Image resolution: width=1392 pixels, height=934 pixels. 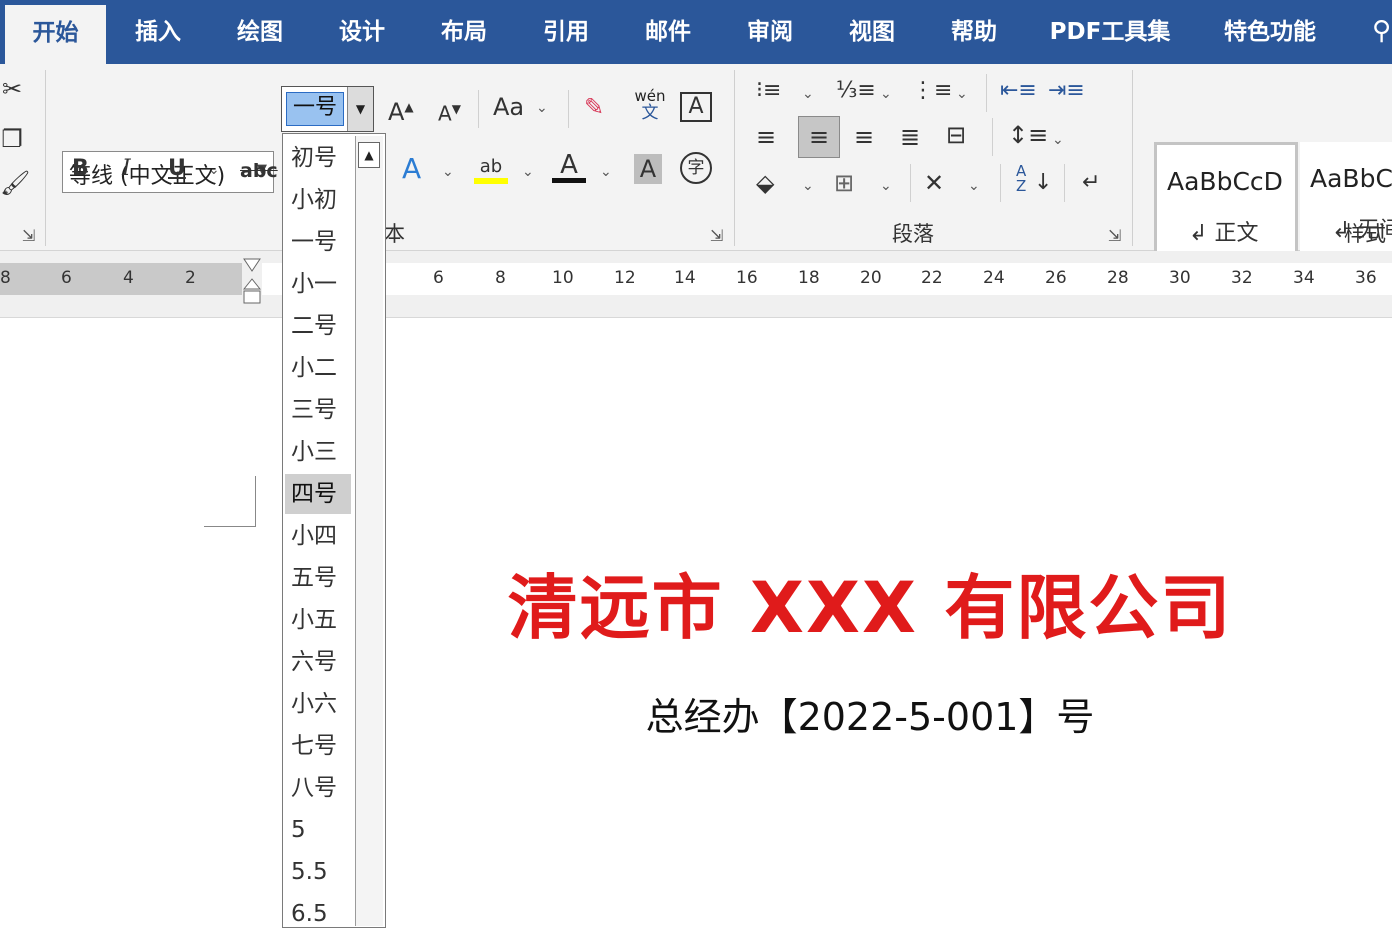 I want to click on decrease-indent-icon: ⇤≡, so click(x=1018, y=91).